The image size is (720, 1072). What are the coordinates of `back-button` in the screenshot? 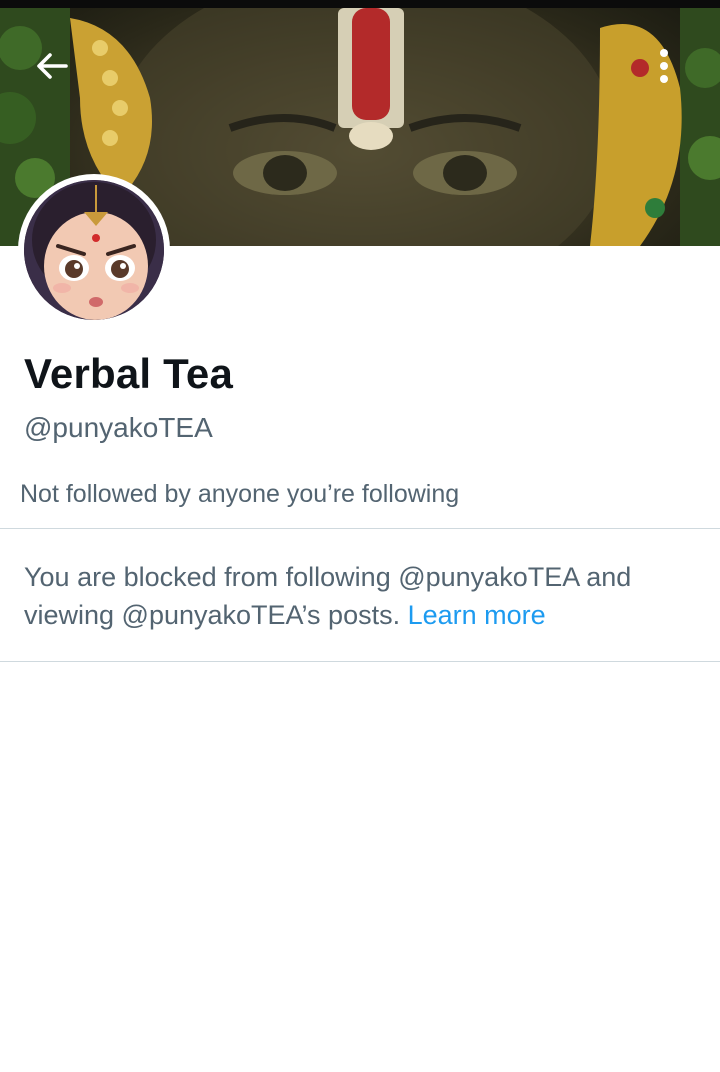 It's located at (56, 70).